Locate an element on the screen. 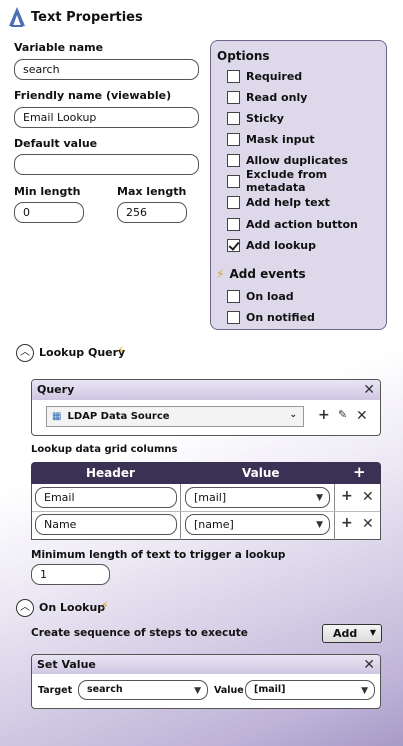  default-value-input is located at coordinates (106, 164).